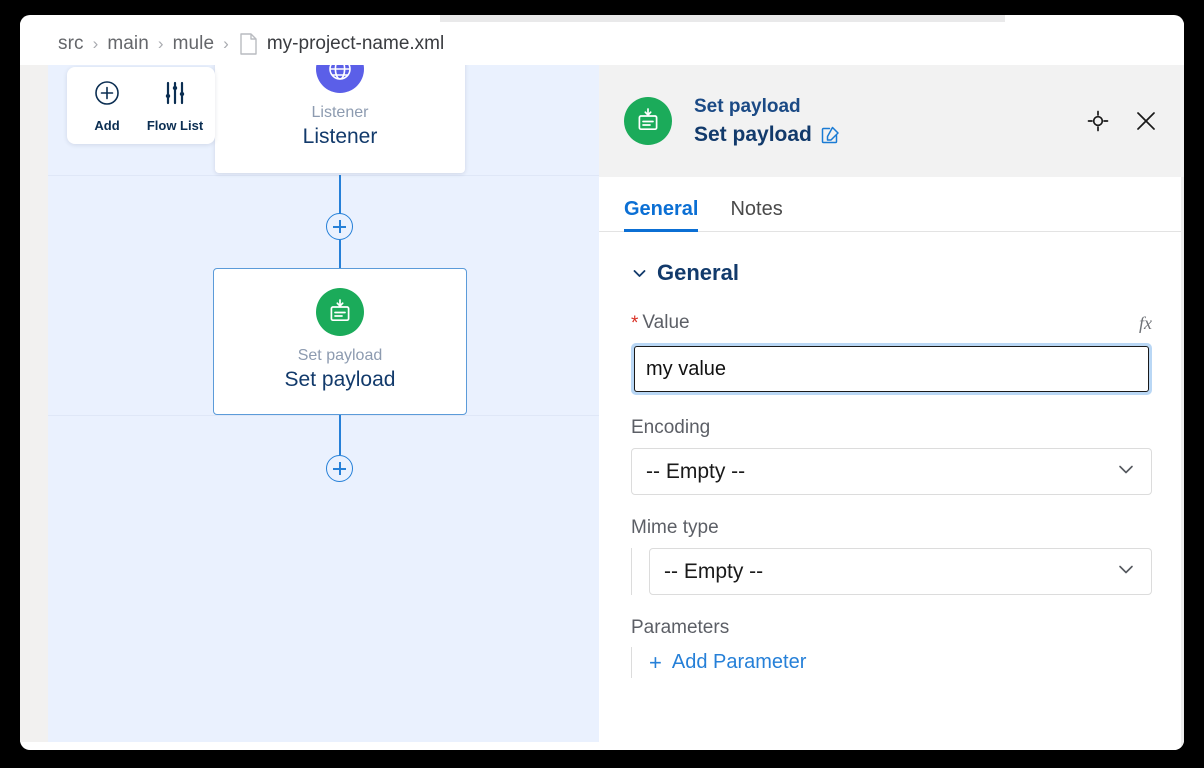 The width and height of the screenshot is (1204, 768). What do you see at coordinates (900, 571) in the screenshot?
I see `mime-type-select: -- Empty --` at bounding box center [900, 571].